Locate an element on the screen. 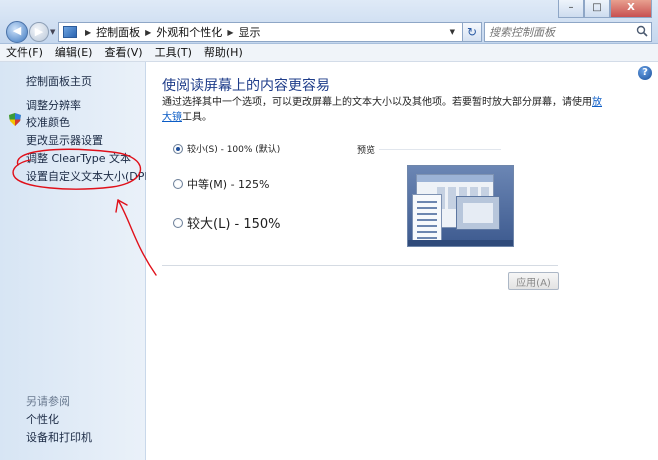 The width and height of the screenshot is (658, 460). menu-edit: 编辑(E) is located at coordinates (74, 52).